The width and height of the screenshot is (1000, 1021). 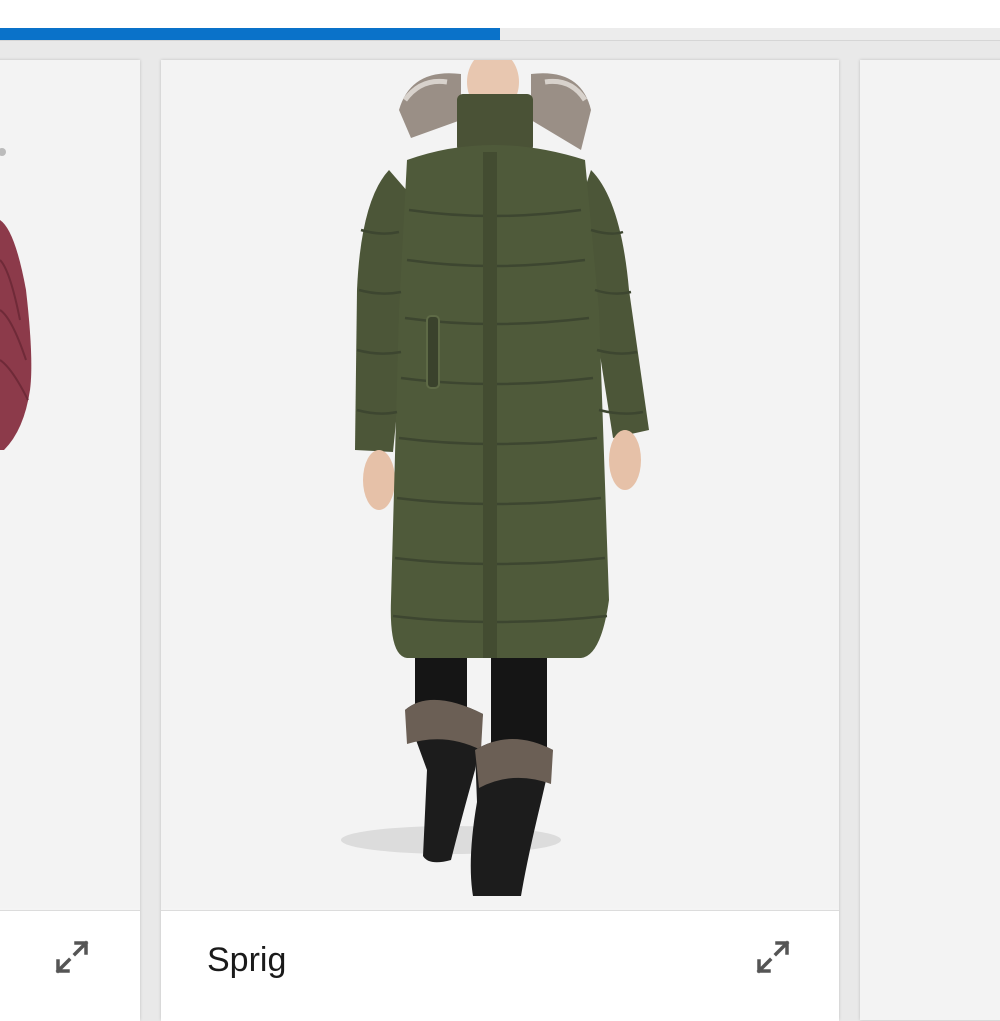 What do you see at coordinates (70, 484) in the screenshot?
I see `product-image-previous` at bounding box center [70, 484].